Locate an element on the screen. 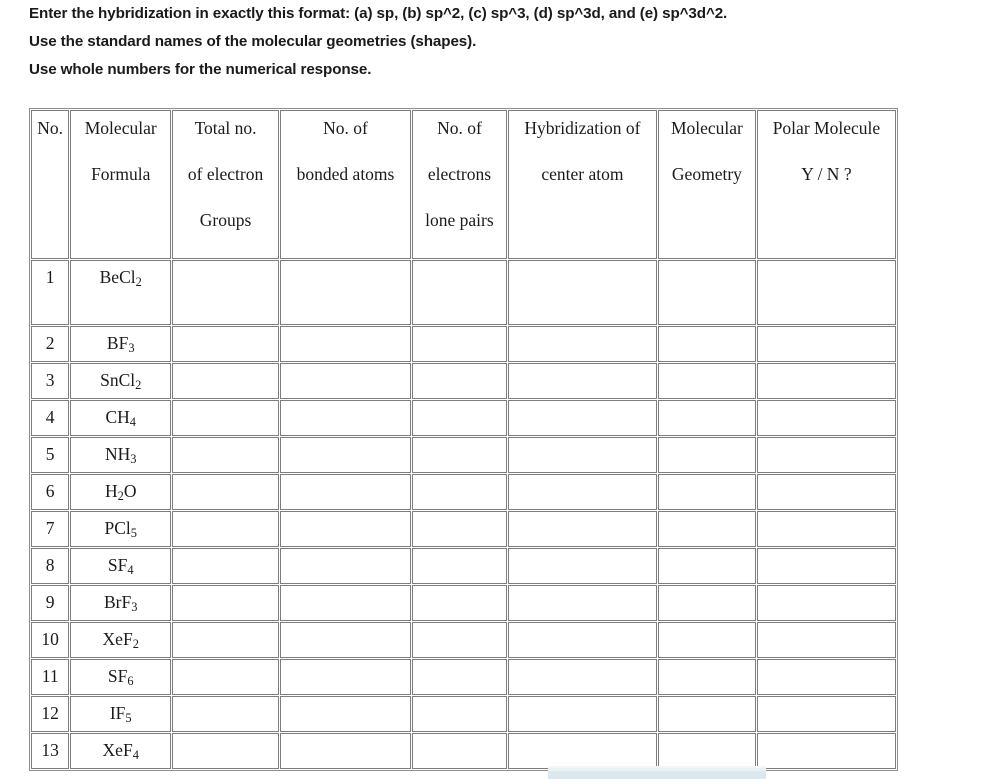 The width and height of the screenshot is (999, 779). cell-molecular-formula: PCl5 is located at coordinates (121, 529).